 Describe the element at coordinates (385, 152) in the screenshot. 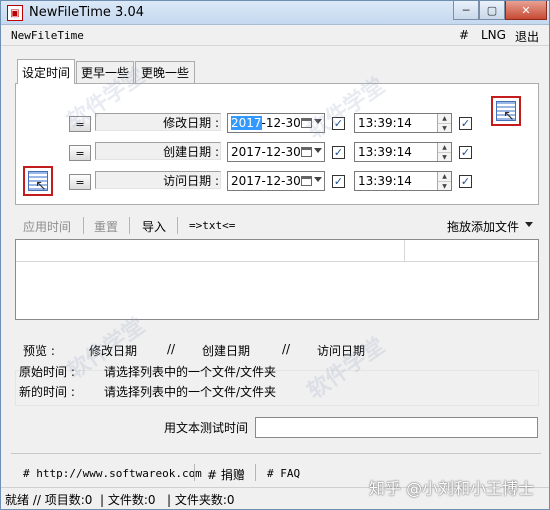

I see `created-time-value: 13:39:14` at that location.